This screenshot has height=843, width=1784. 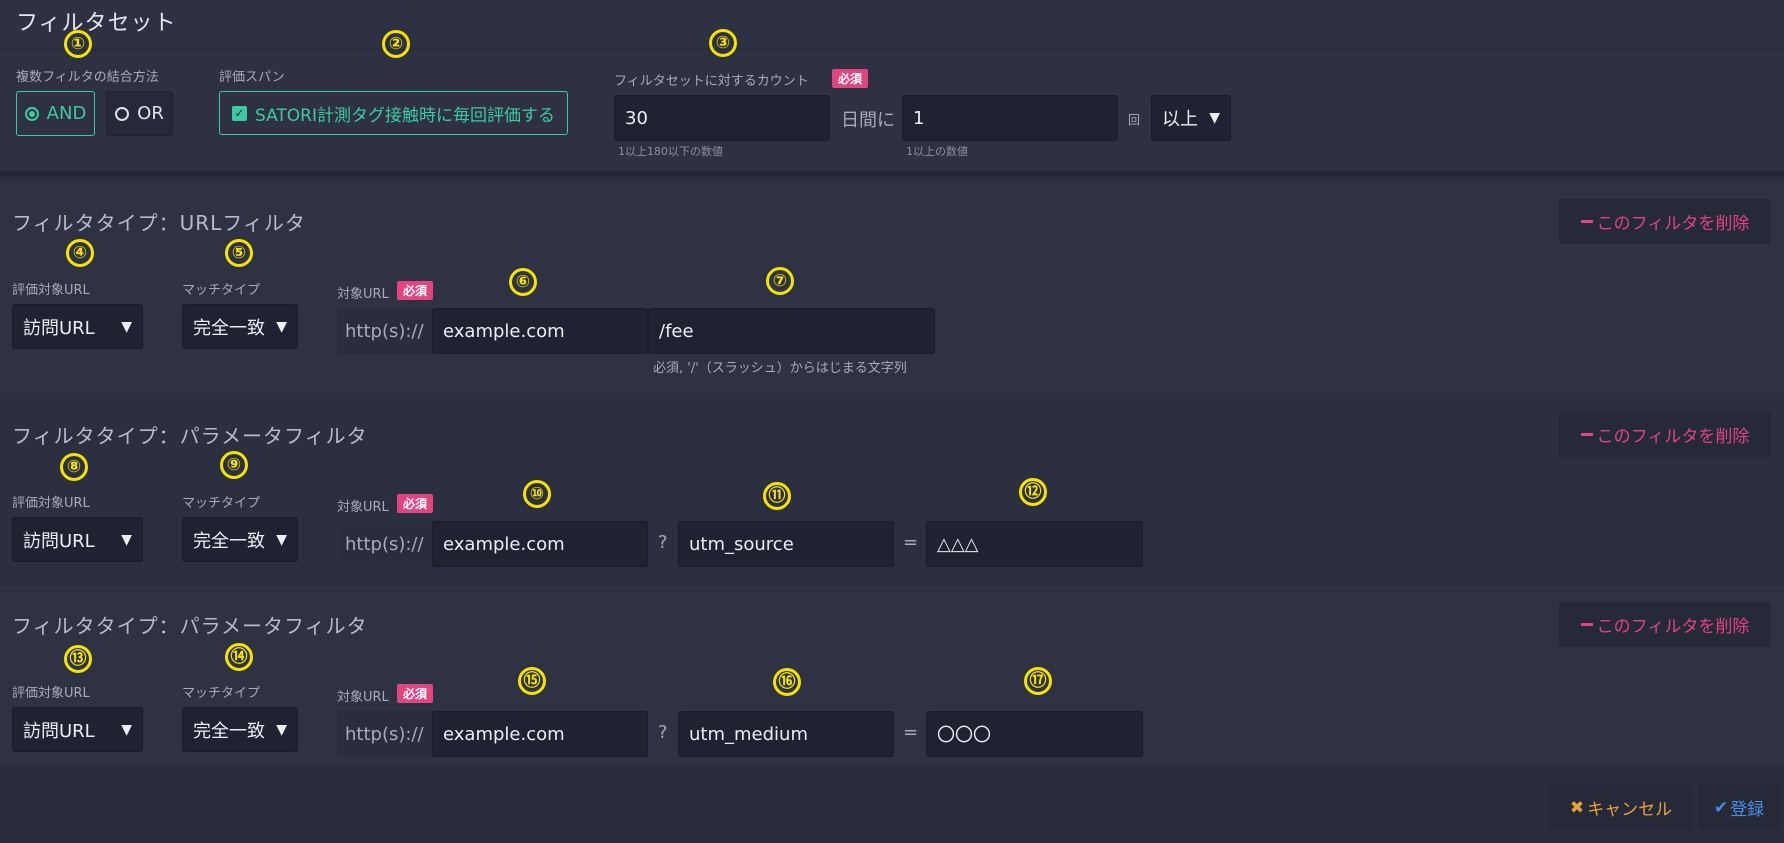 What do you see at coordinates (78, 659) in the screenshot?
I see `marker-13: ⑬` at bounding box center [78, 659].